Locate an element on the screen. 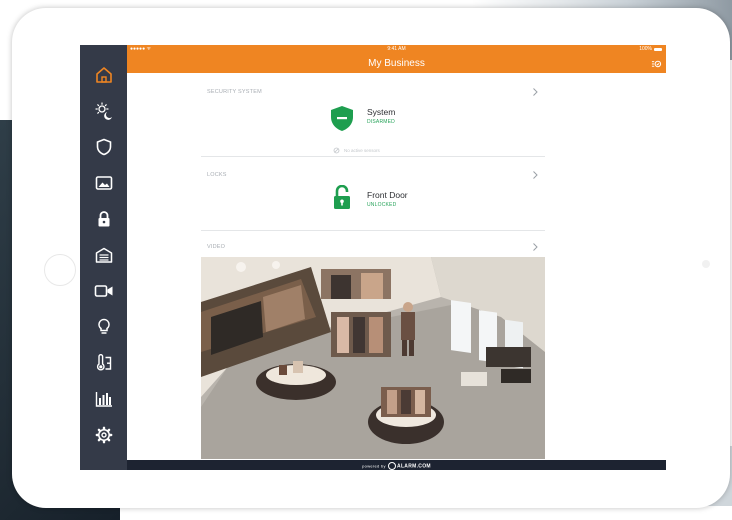 The height and width of the screenshot is (520, 732). page-title: My Business is located at coordinates (396, 63).